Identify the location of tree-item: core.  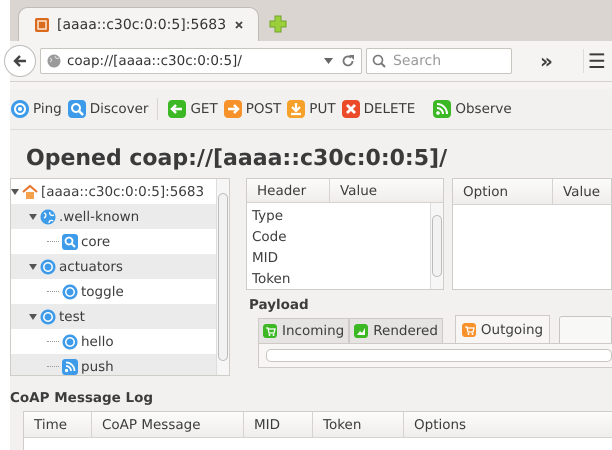
(95, 242).